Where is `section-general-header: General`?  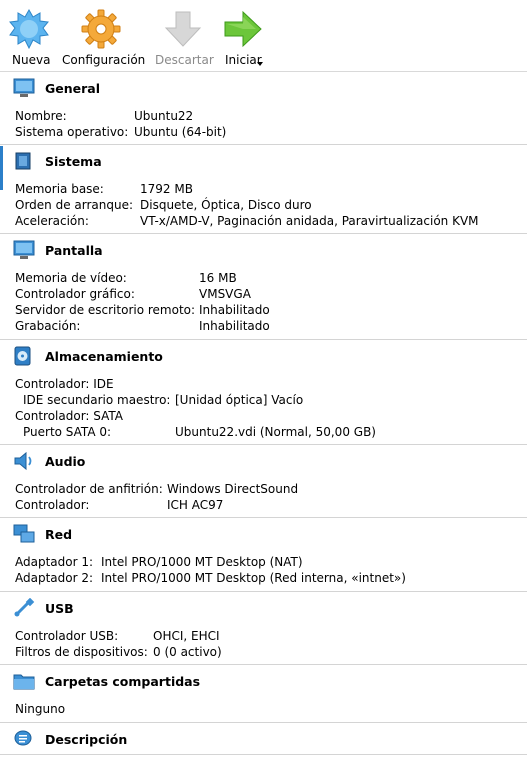 section-general-header: General is located at coordinates (263, 85).